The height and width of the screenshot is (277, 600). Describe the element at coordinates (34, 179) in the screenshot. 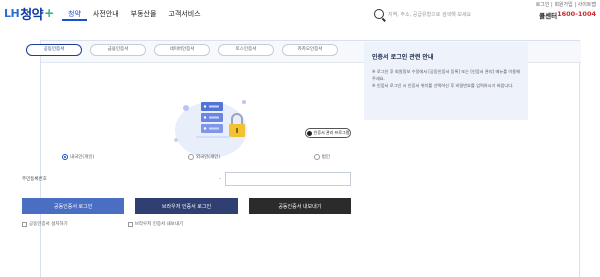

I see `resident-number-label: 주민등록번호` at that location.